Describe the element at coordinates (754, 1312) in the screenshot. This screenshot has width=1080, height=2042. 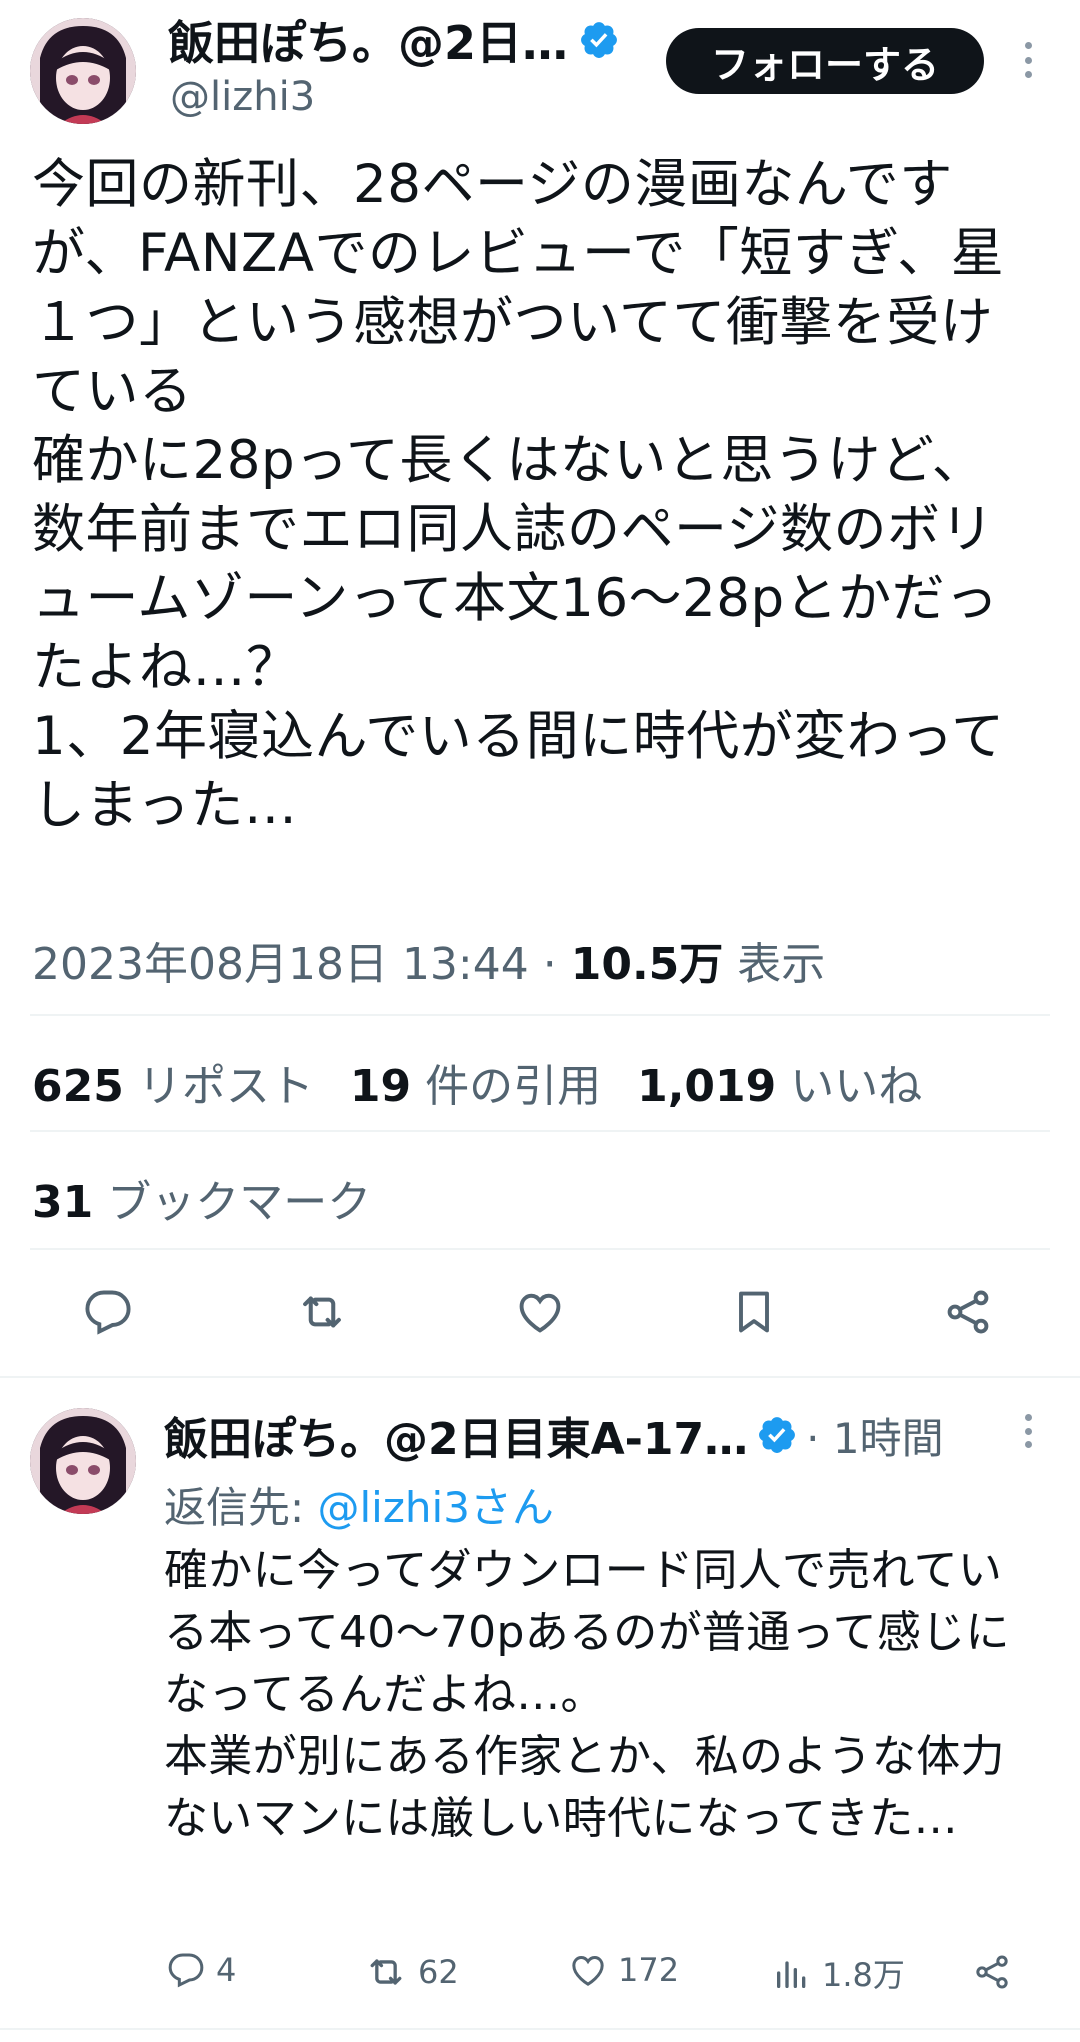
I see `bookmark-icon` at that location.